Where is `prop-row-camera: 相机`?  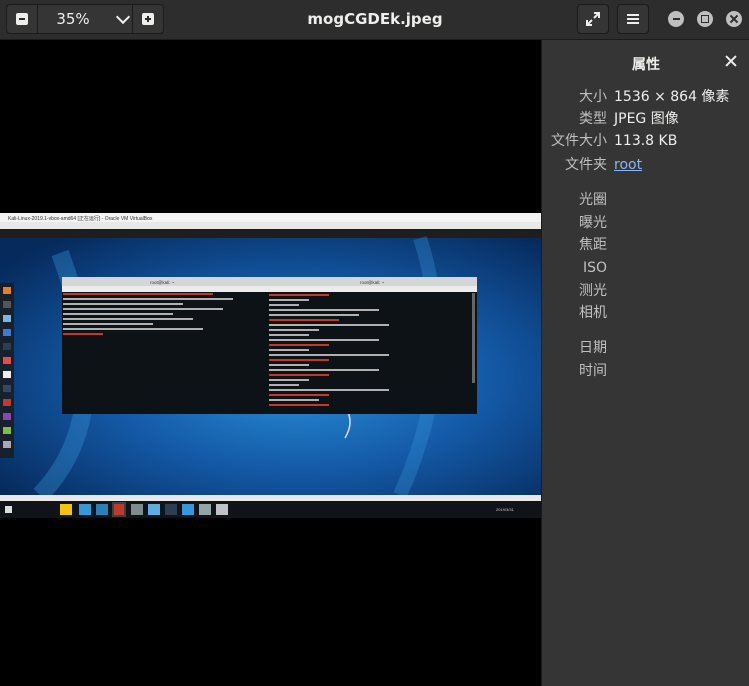
prop-row-camera: 相机 is located at coordinates (645, 313).